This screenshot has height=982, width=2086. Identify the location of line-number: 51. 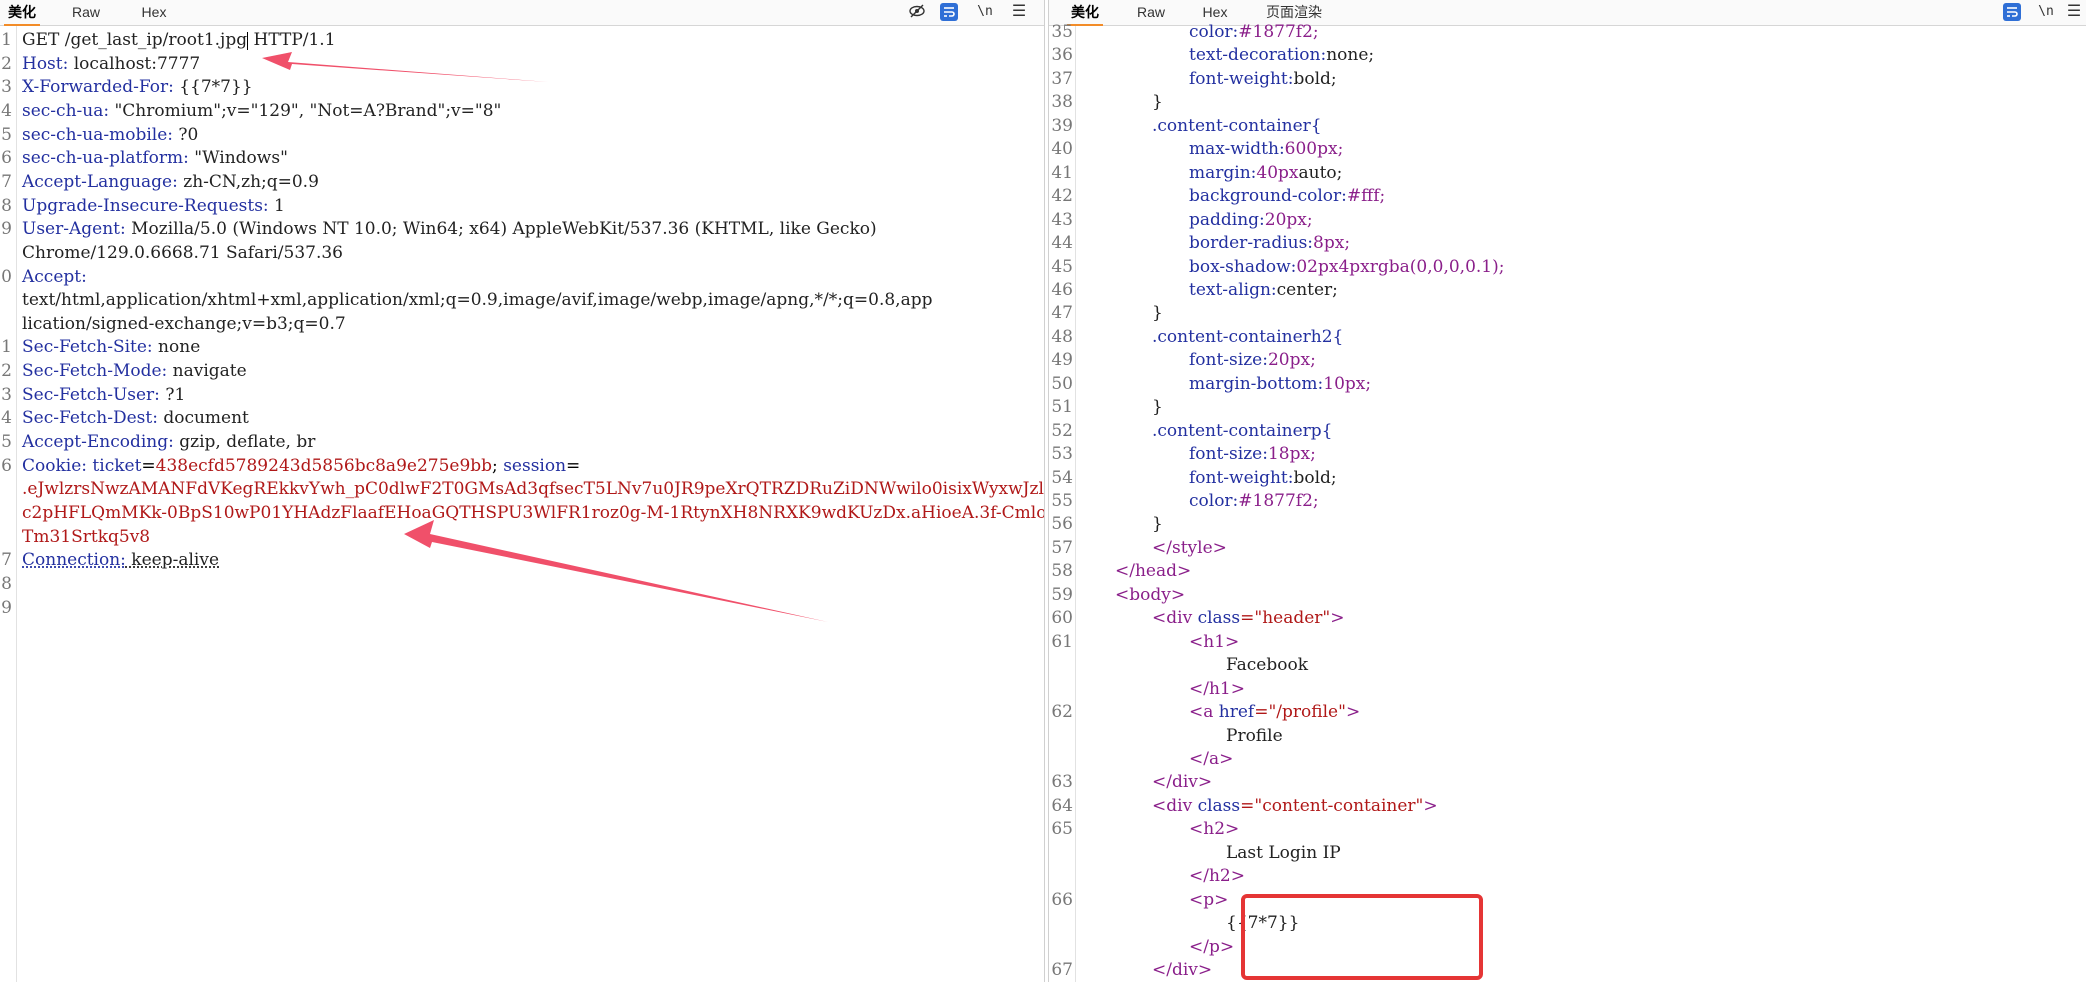
(1062, 407).